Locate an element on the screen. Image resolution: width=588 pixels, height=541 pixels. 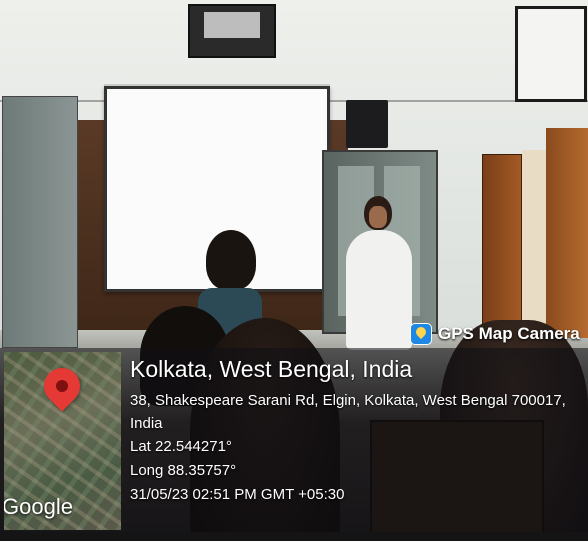
location-title: Kolkata, West Bengal, India is located at coordinates (271, 369).